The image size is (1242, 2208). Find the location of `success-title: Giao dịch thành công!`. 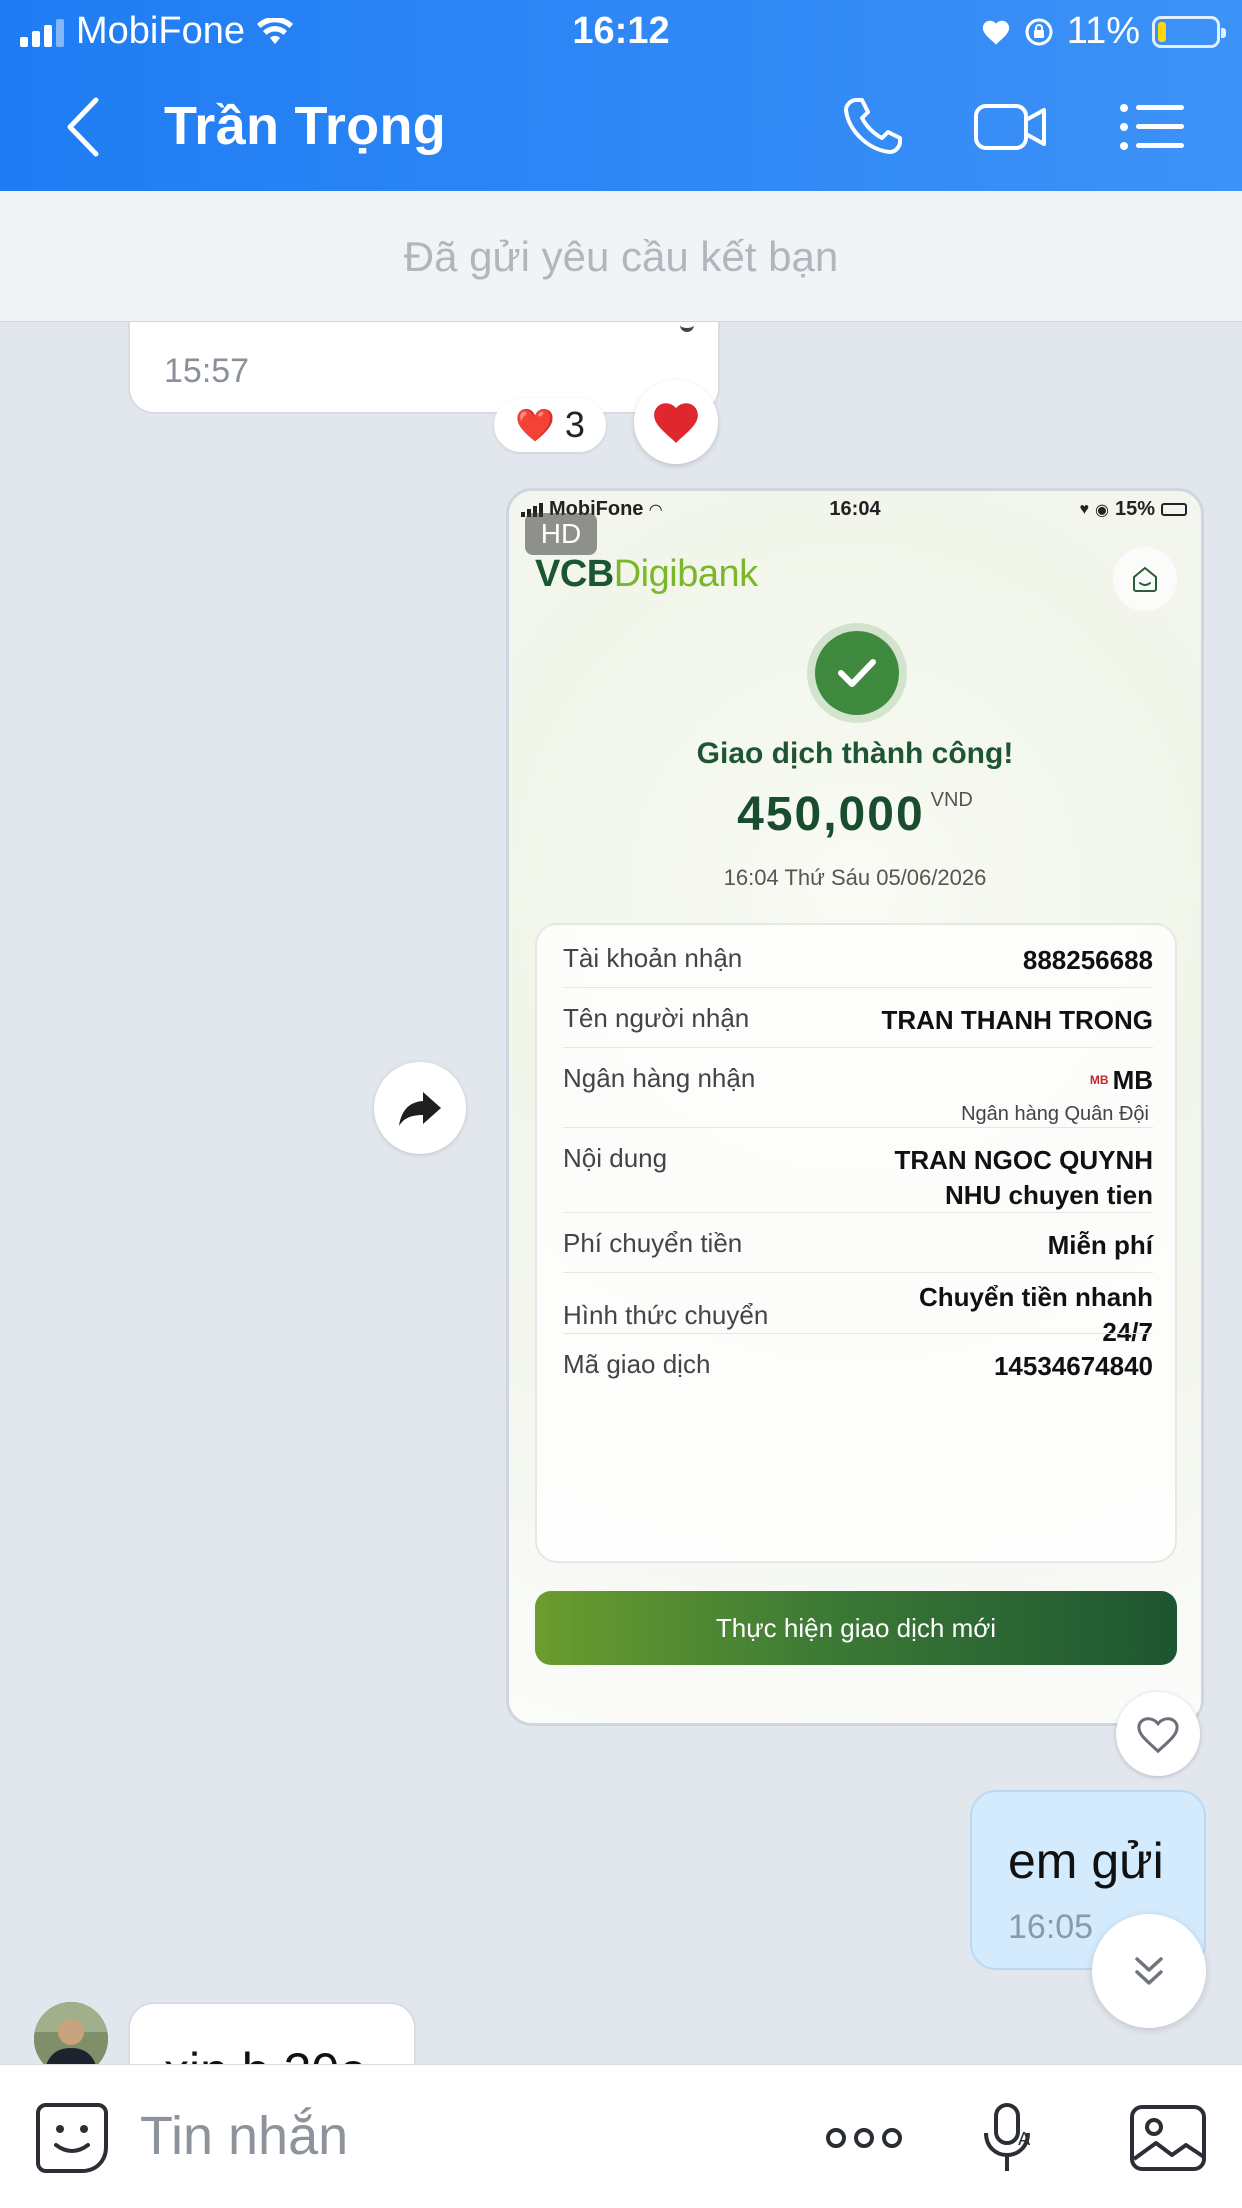

success-title: Giao dịch thành công! is located at coordinates (855, 753).